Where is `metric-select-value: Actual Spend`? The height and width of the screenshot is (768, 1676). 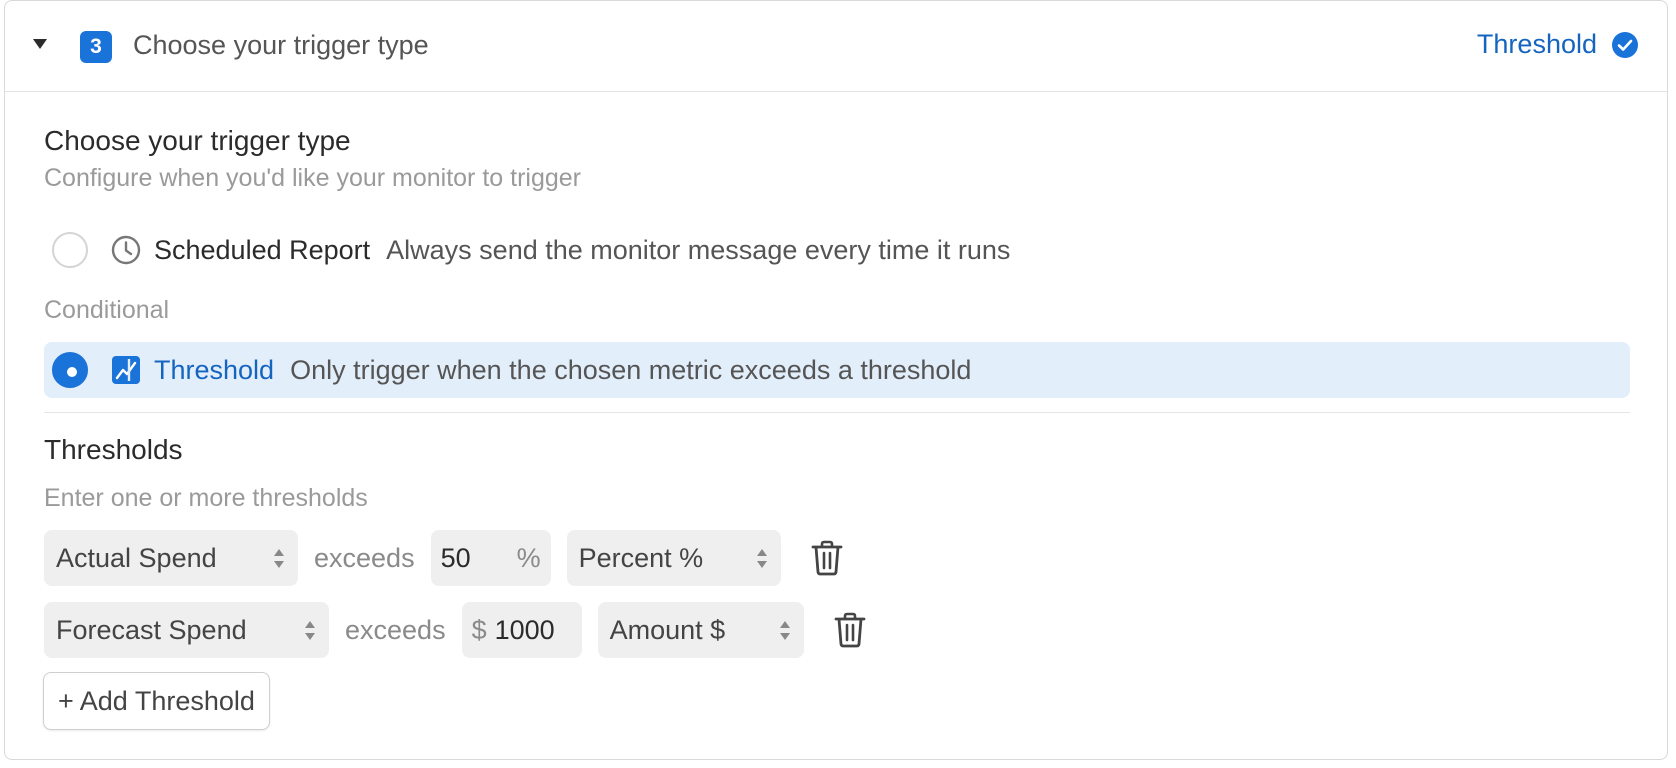
metric-select-value: Actual Spend is located at coordinates (136, 557).